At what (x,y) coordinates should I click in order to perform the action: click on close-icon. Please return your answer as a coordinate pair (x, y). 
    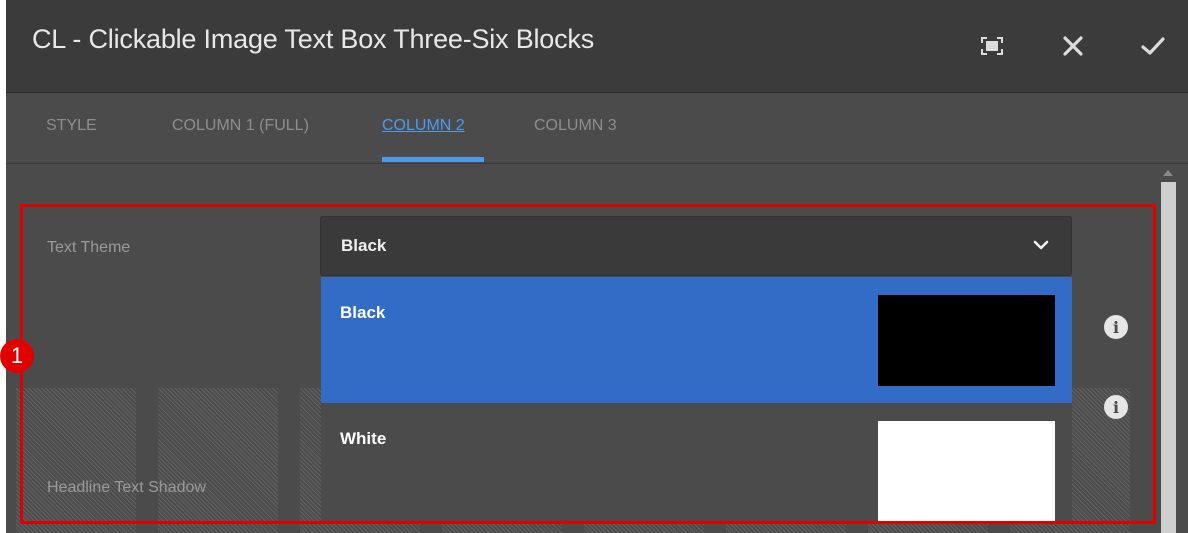
    Looking at the image, I should click on (1073, 46).